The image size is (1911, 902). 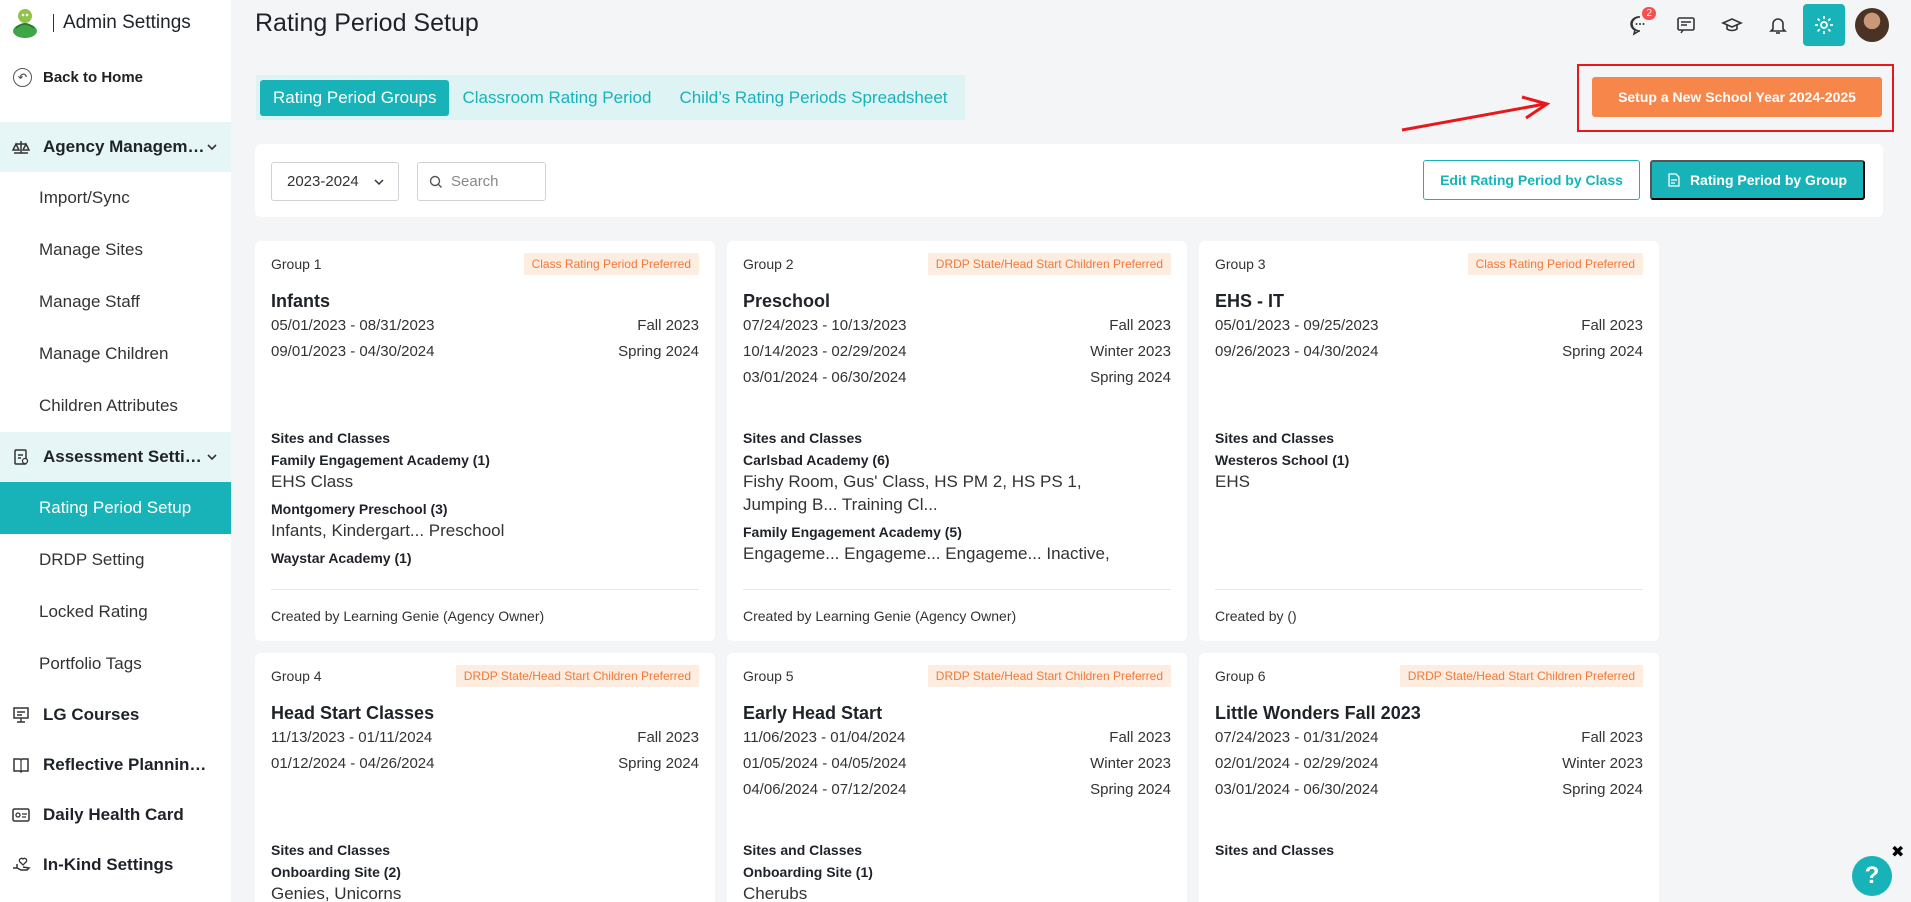 I want to click on user-avatar, so click(x=1872, y=25).